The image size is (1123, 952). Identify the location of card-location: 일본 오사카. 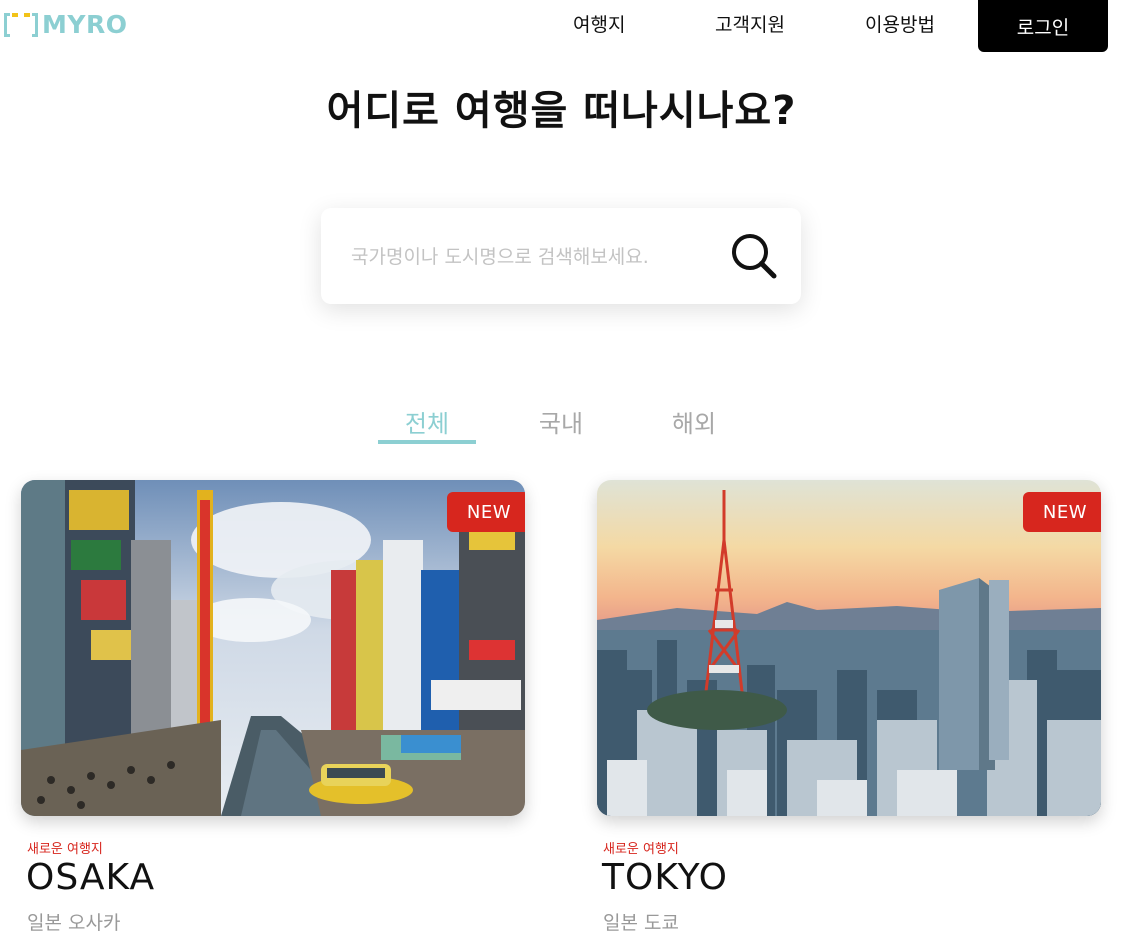
(74, 923).